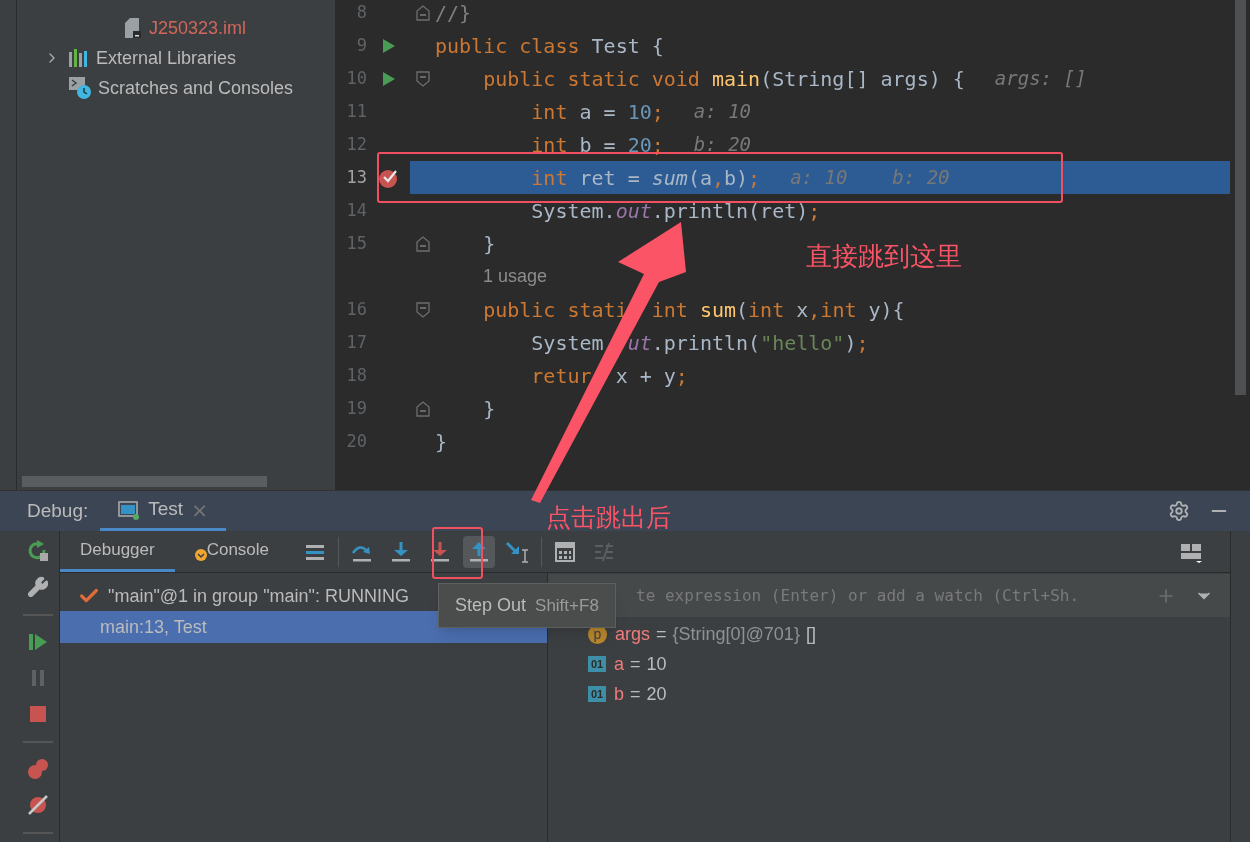  Describe the element at coordinates (632, 634) in the screenshot. I see `variable-name: args` at that location.